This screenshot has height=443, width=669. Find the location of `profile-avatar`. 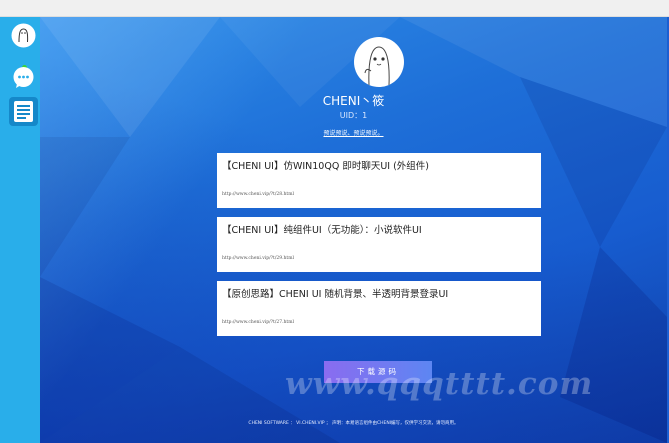

profile-avatar is located at coordinates (379, 62).